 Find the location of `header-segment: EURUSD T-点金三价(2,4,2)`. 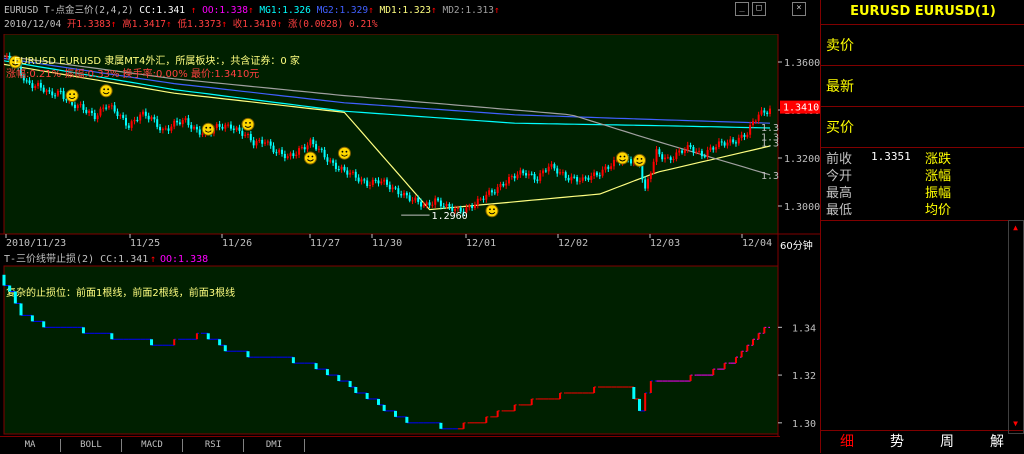

header-segment: EURUSD T-点金三价(2,4,2) is located at coordinates (69, 10).